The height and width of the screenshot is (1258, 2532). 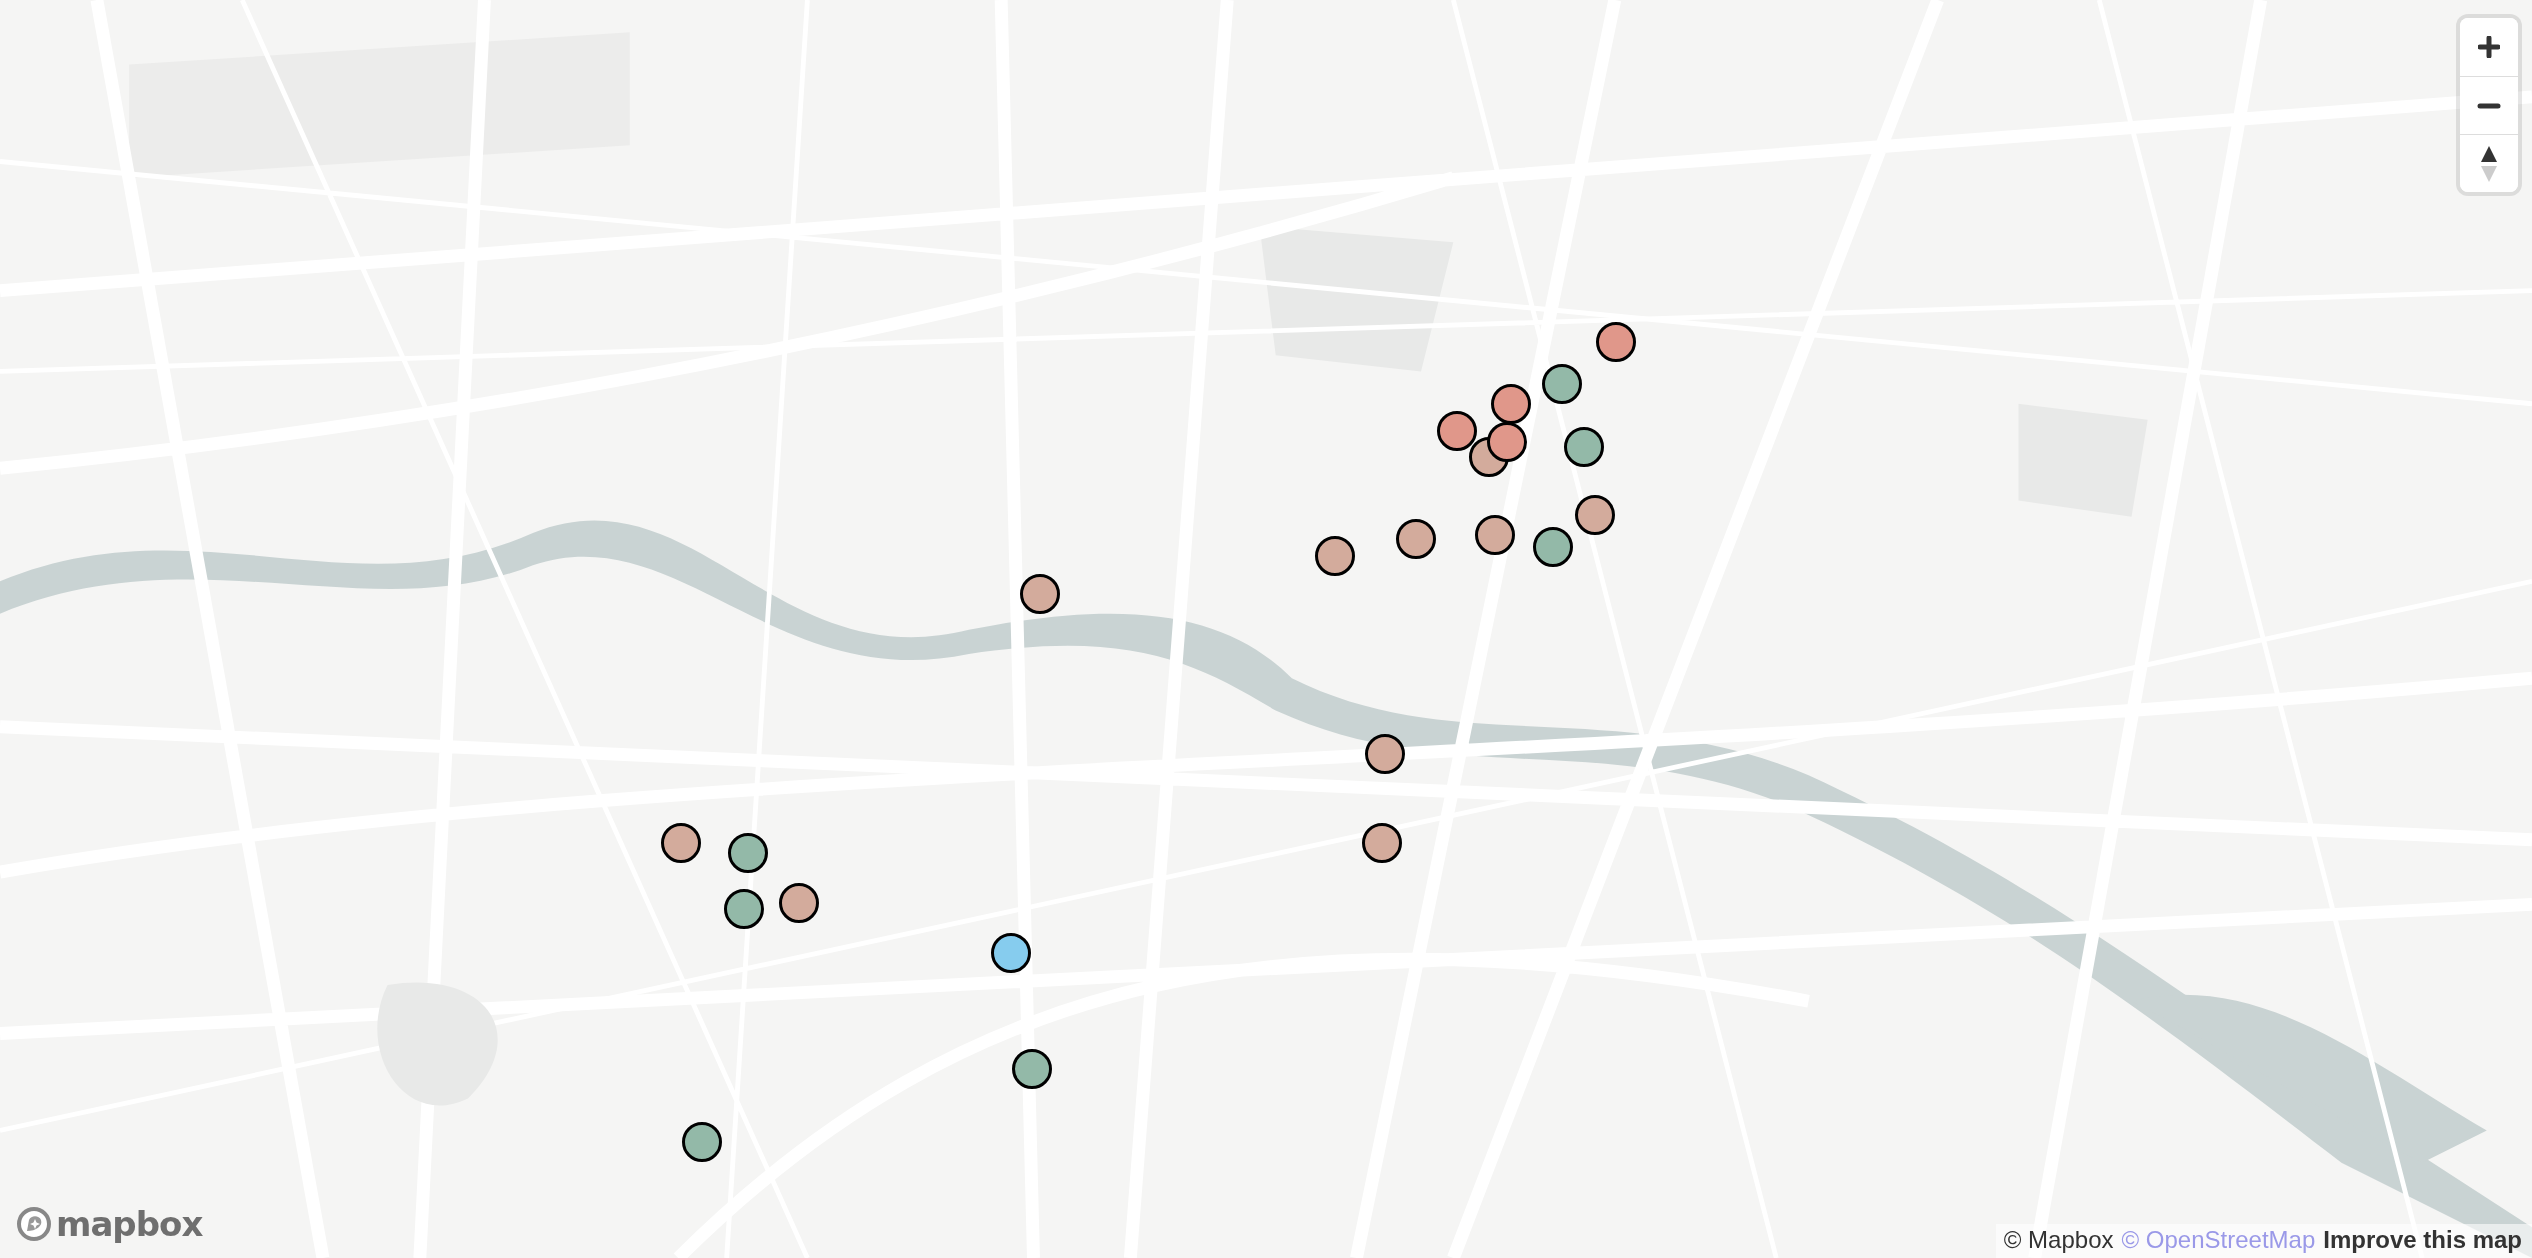 I want to click on improve-map-link: Improve this map, so click(x=2422, y=1240).